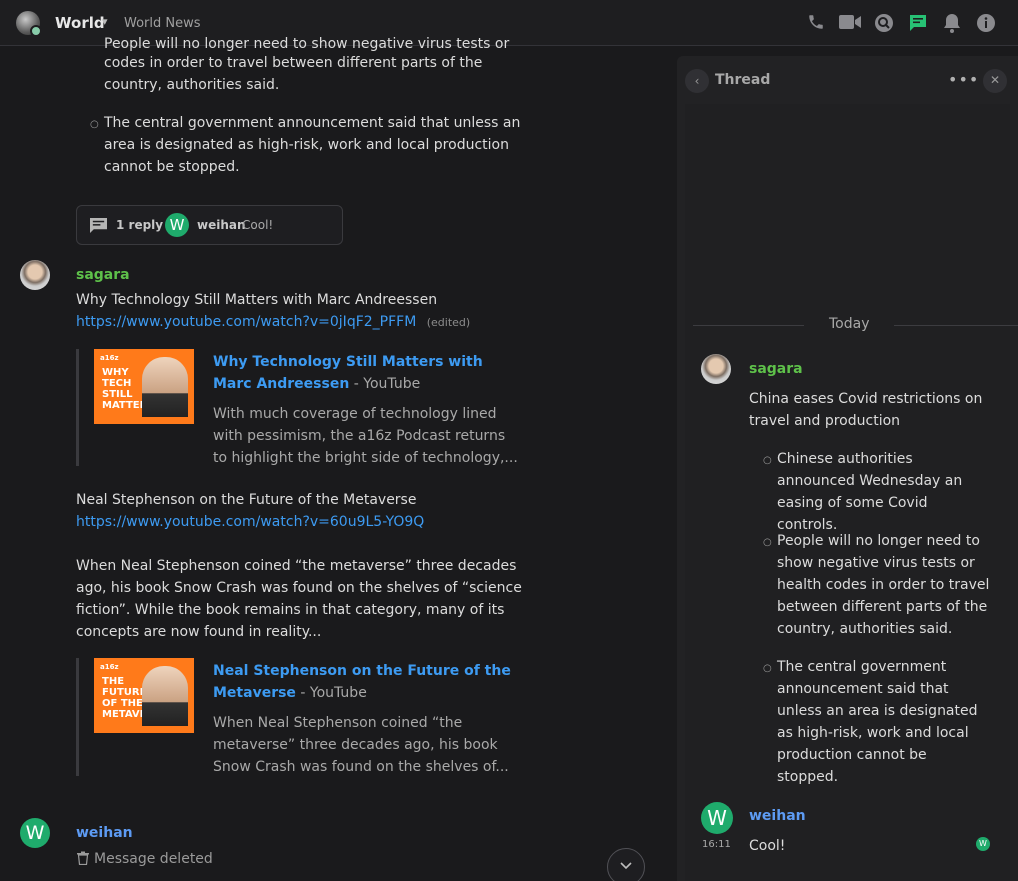 The width and height of the screenshot is (1018, 881). Describe the element at coordinates (140, 225) in the screenshot. I see `reply-count: 1 reply` at that location.